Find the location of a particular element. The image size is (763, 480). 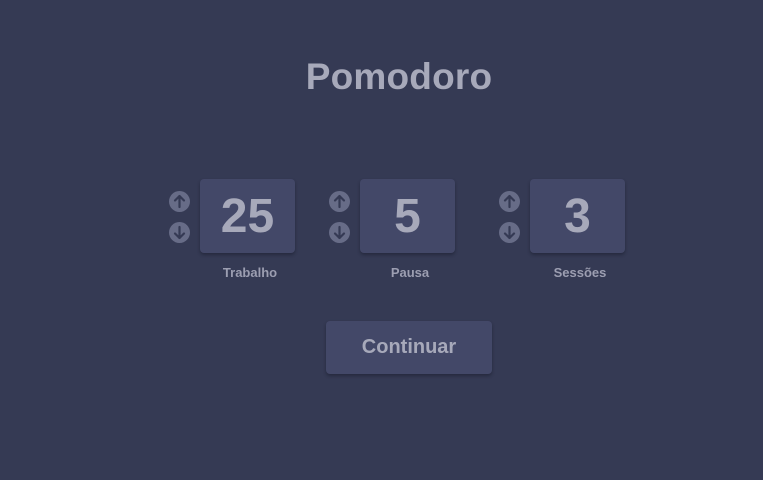

break-value: 5 is located at coordinates (407, 216).